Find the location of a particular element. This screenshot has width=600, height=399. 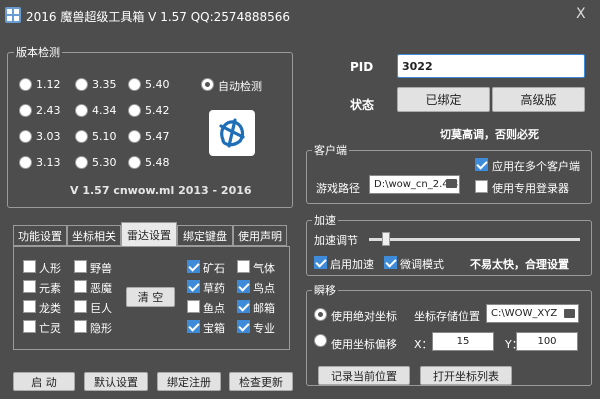

record-position-button: 记录当前位置 is located at coordinates (364, 375).